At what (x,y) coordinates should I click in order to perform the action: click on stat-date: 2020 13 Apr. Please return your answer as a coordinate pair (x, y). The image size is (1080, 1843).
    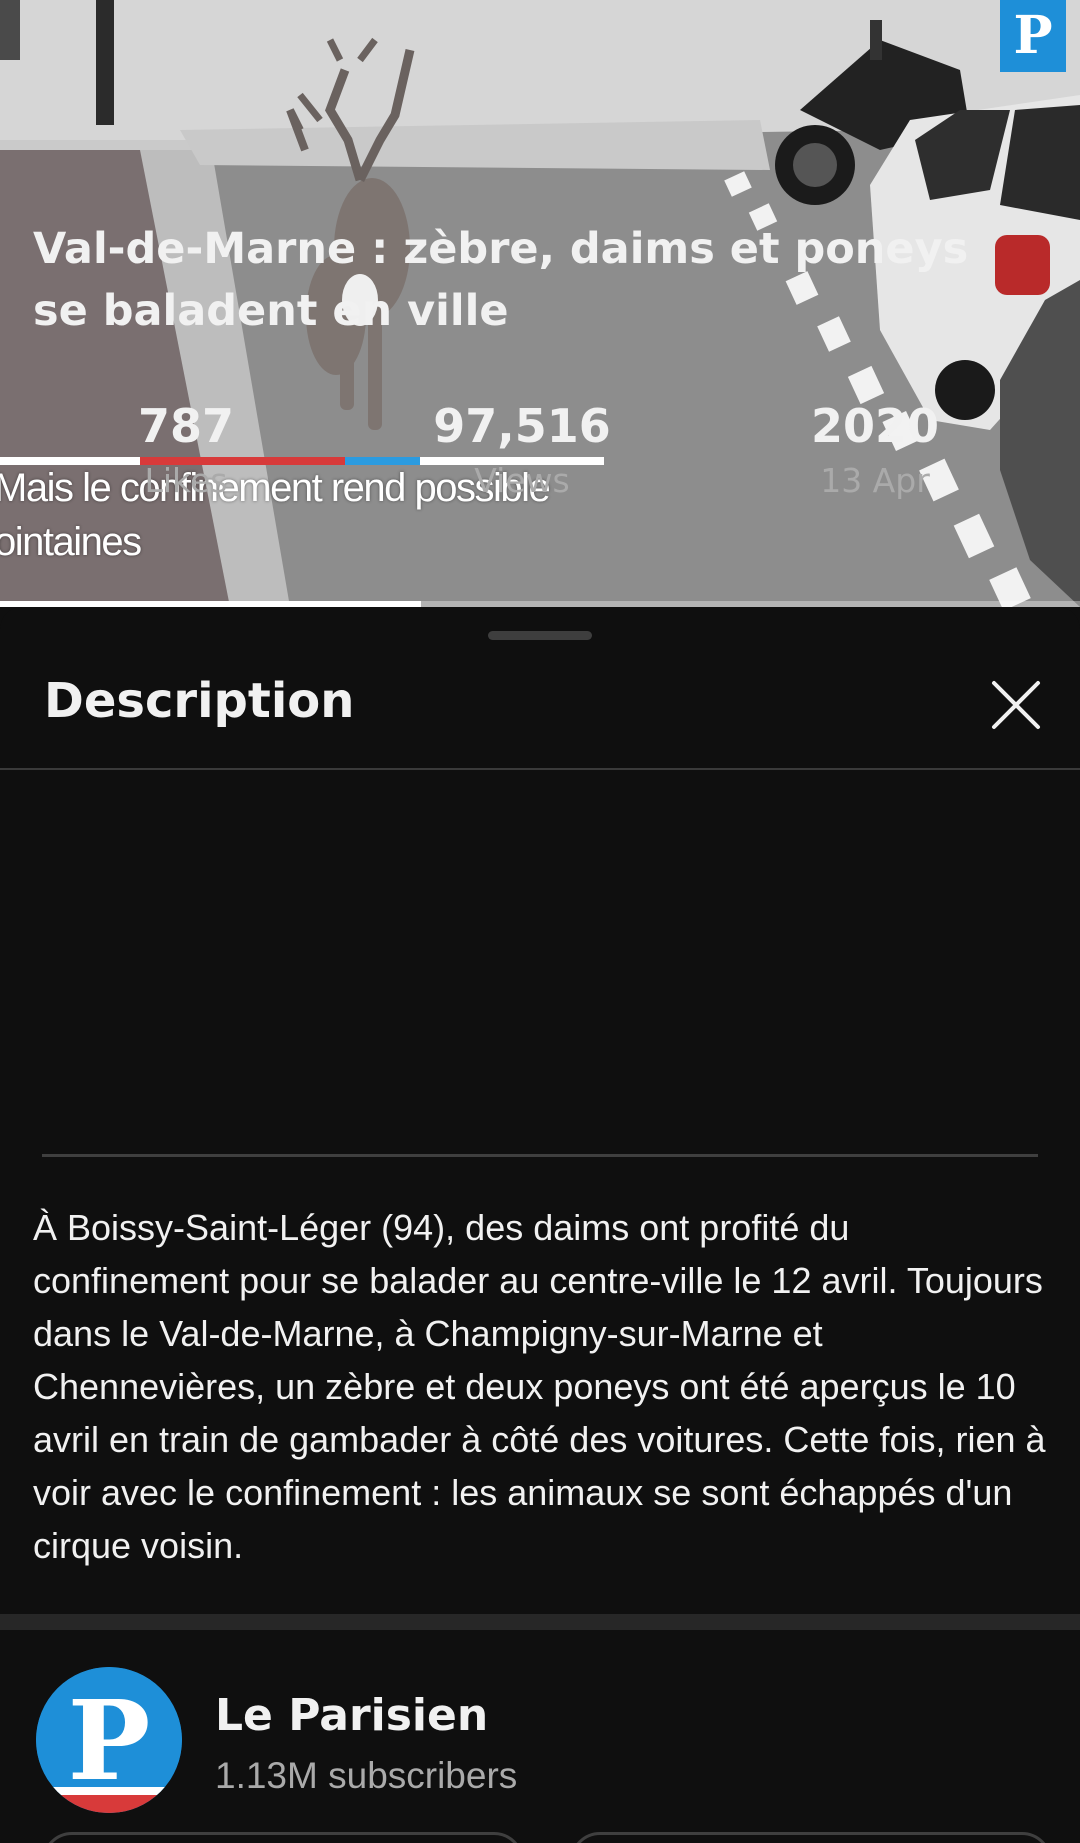
    Looking at the image, I should click on (875, 452).